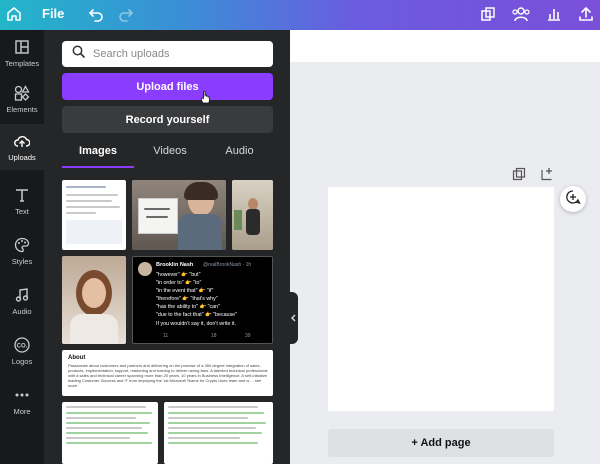 The image size is (600, 464). What do you see at coordinates (533, 175) in the screenshot?
I see `page-actions` at bounding box center [533, 175].